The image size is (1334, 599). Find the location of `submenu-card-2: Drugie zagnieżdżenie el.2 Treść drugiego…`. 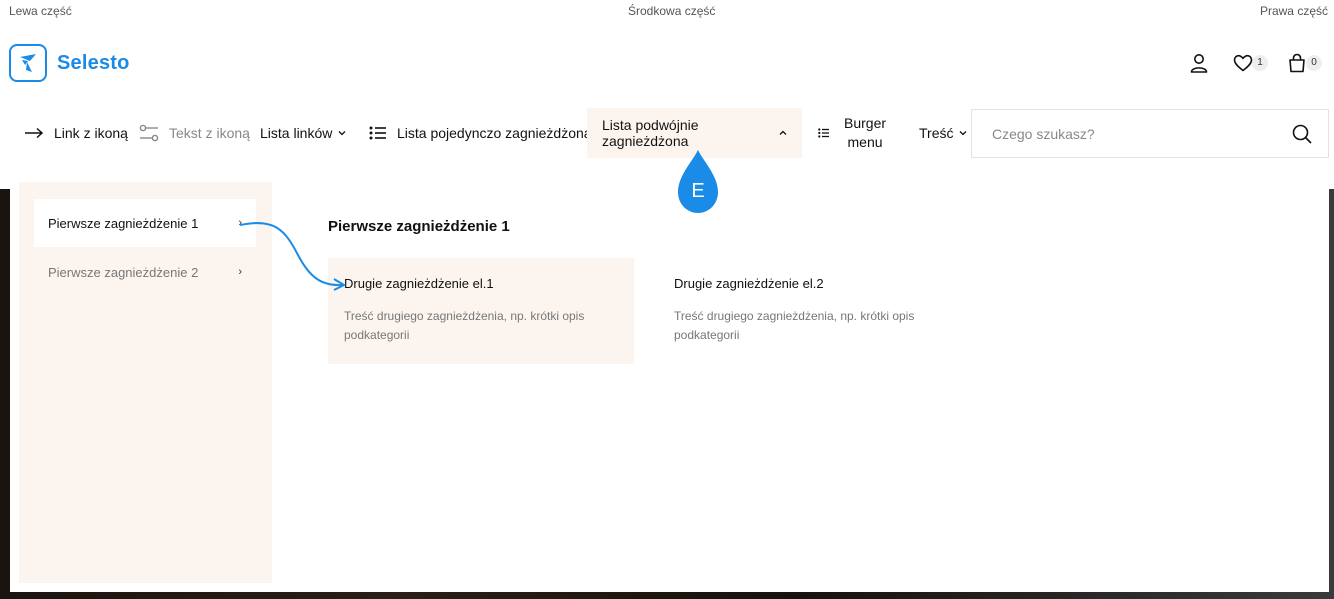

submenu-card-2: Drugie zagnieżdżenie el.2 Treść drugiego… is located at coordinates (811, 311).